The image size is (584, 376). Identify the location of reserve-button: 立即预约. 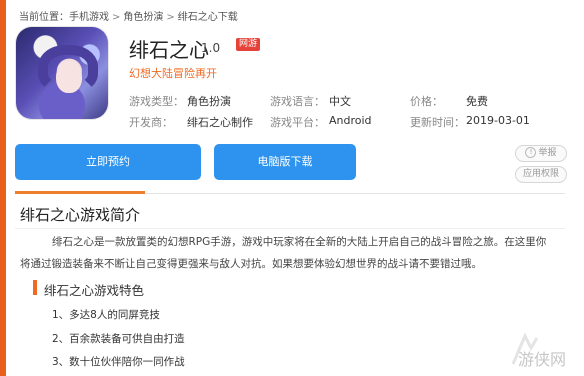
(108, 162).